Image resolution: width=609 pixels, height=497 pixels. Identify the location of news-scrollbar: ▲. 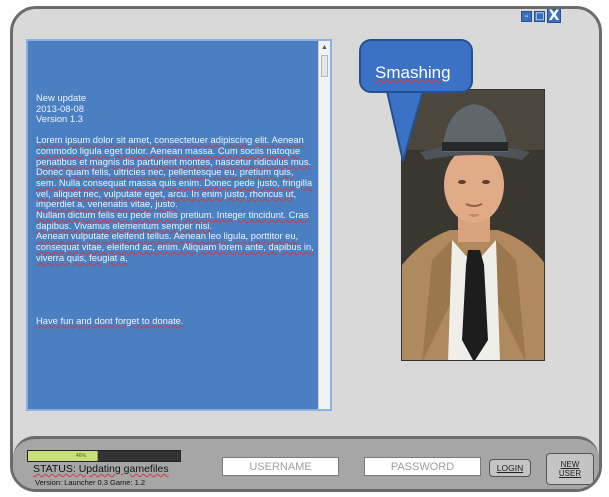
(324, 225).